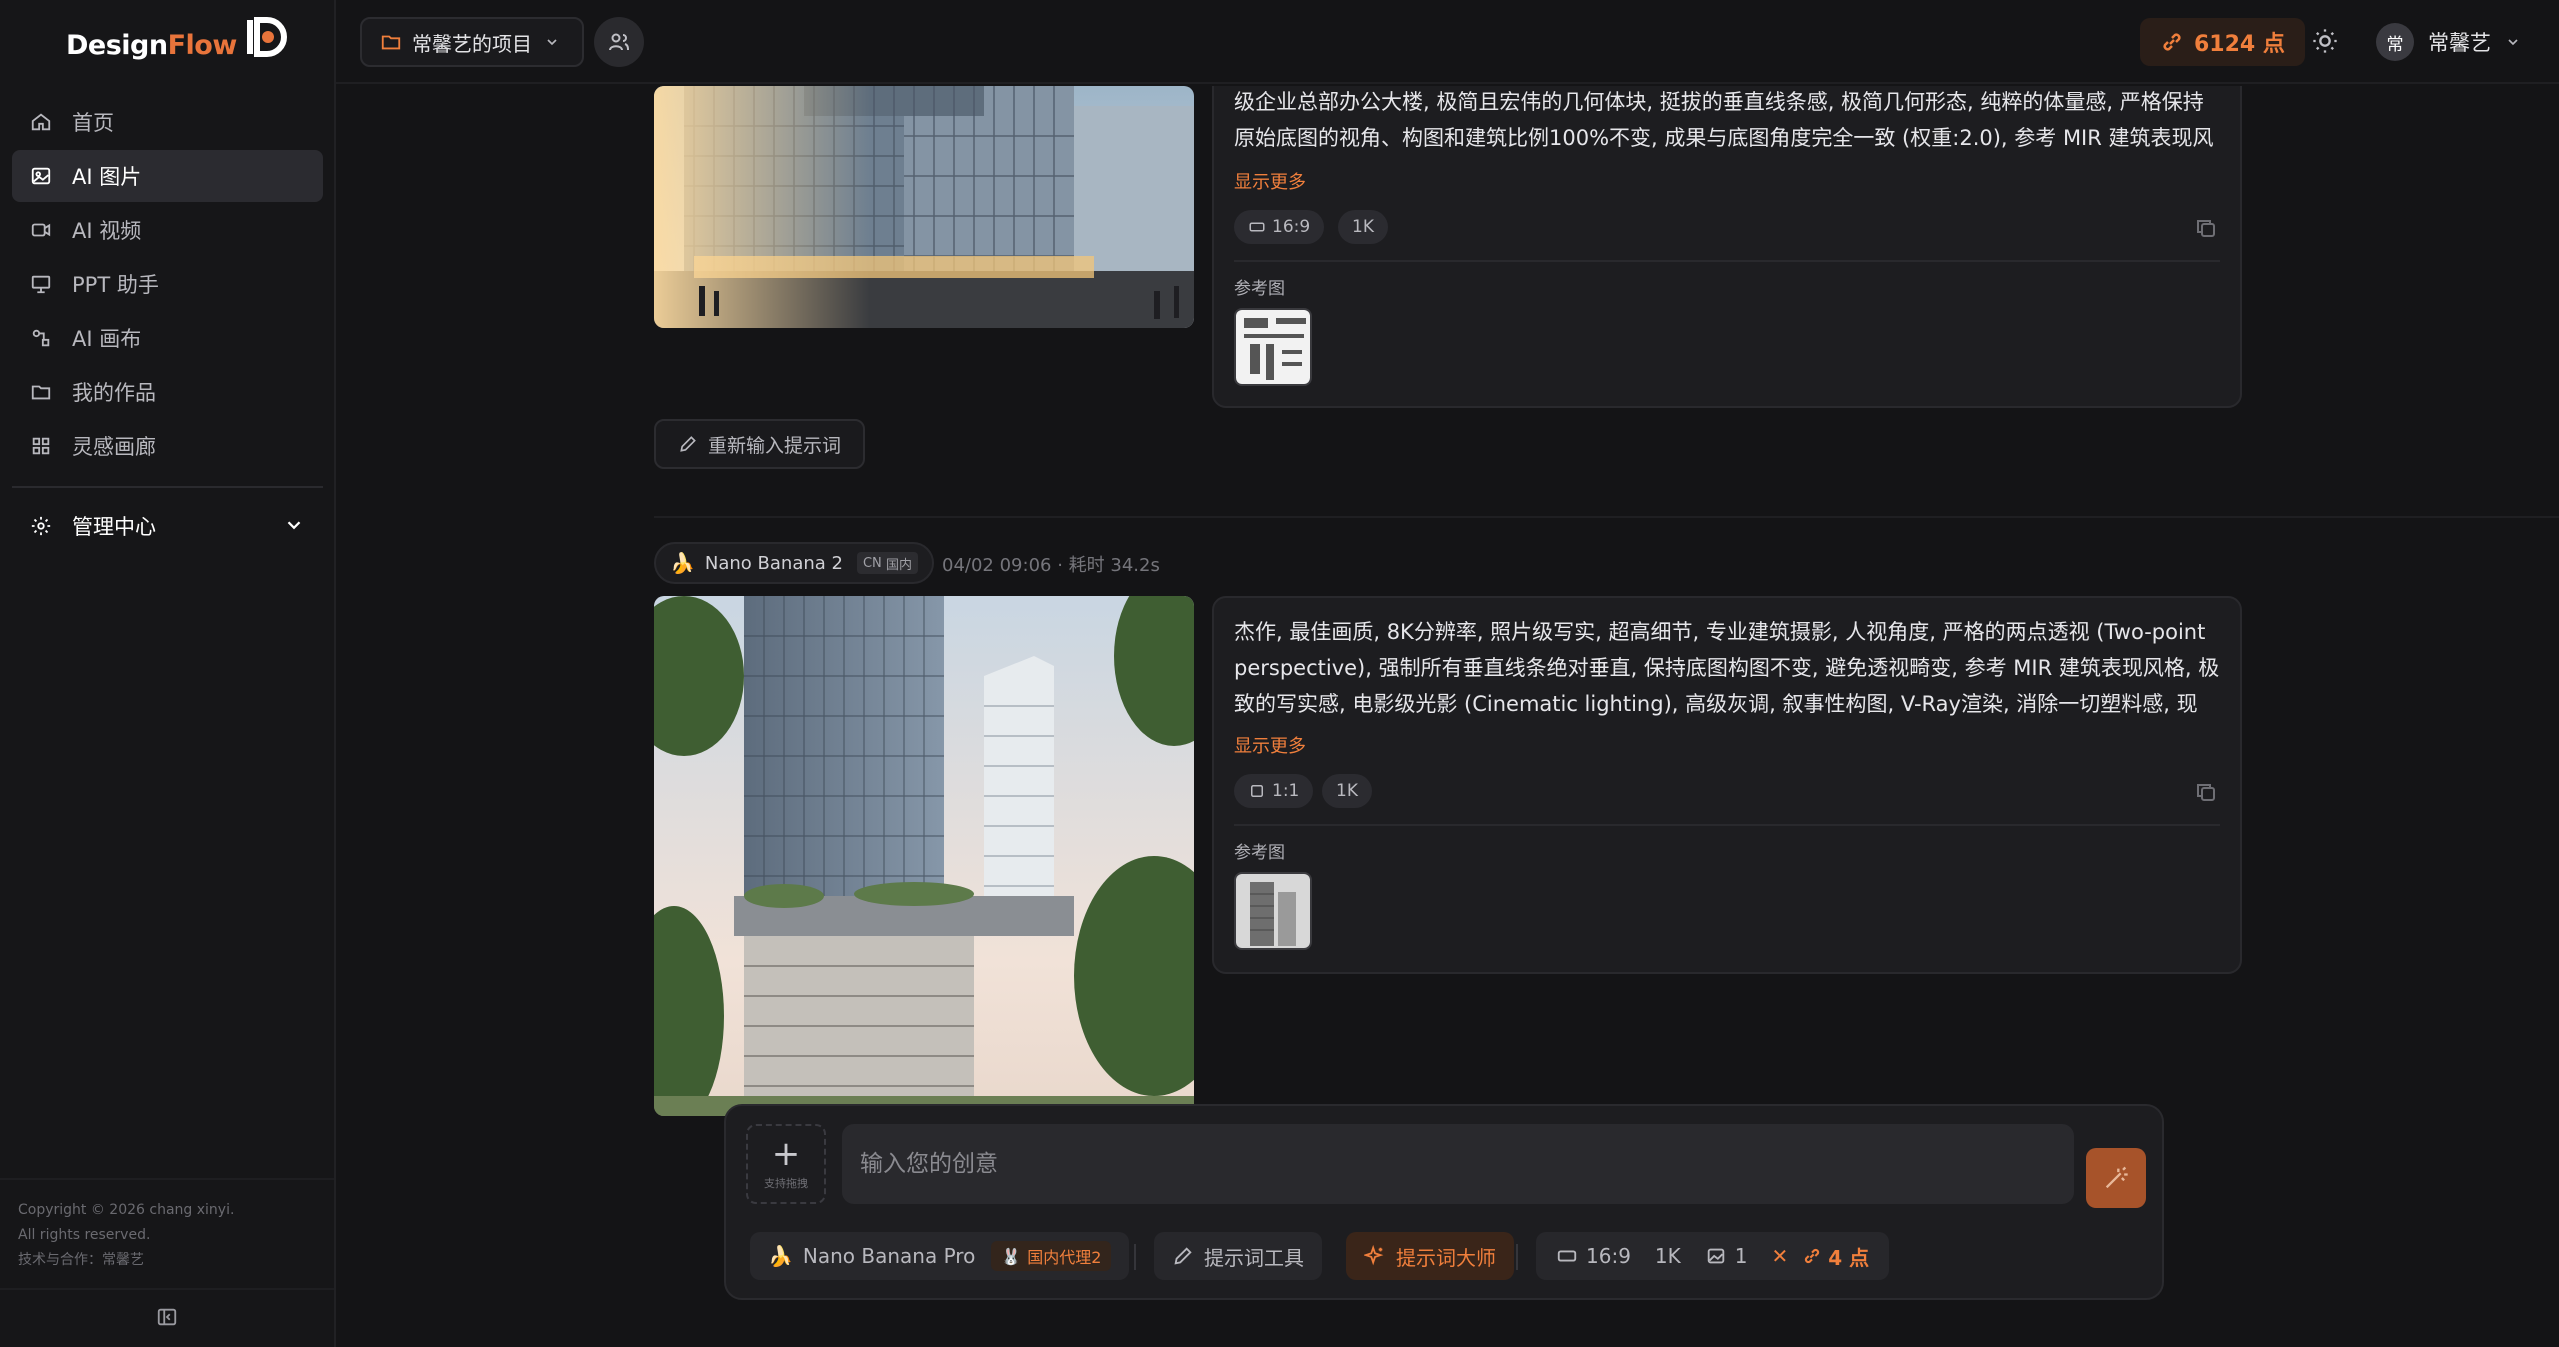 Image resolution: width=2559 pixels, height=1347 pixels. I want to click on count-setting: 1, so click(1726, 1256).